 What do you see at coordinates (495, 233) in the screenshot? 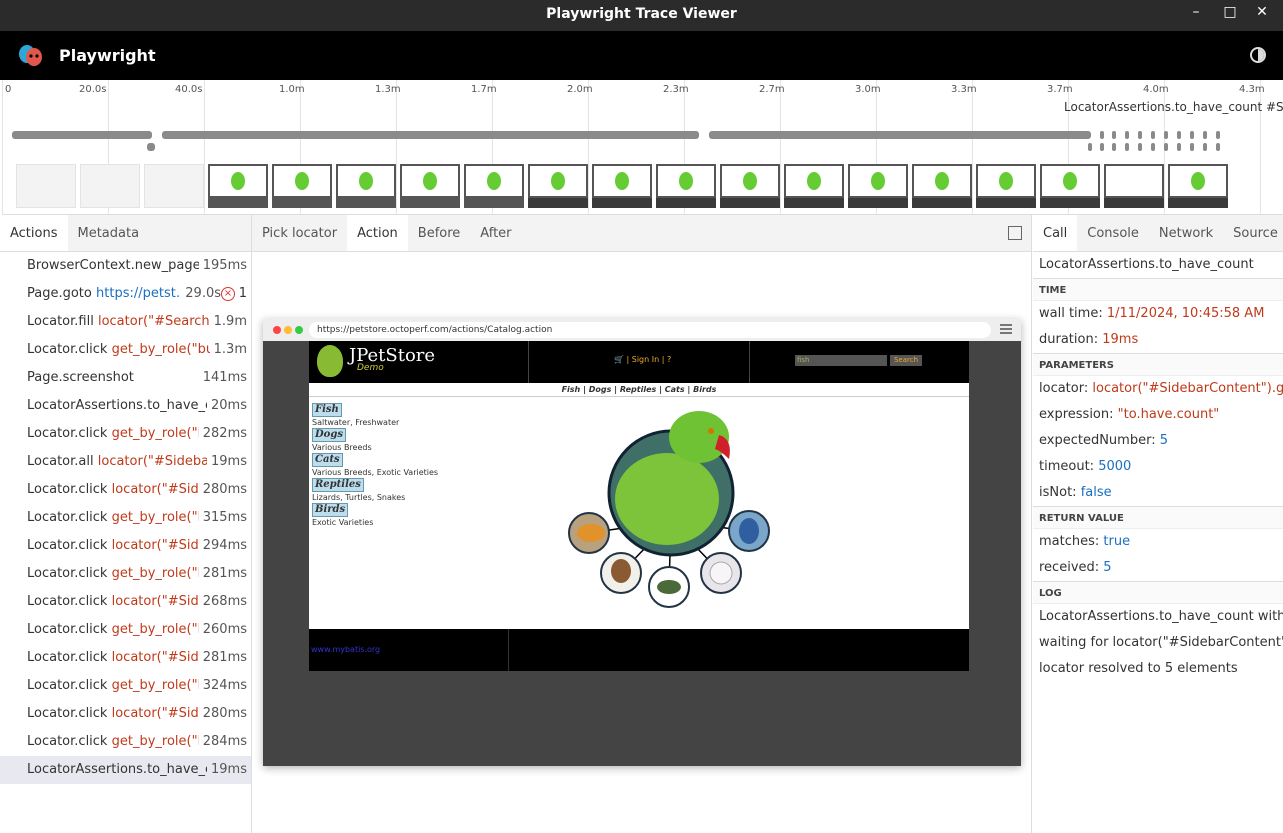
I see `tab-after: After` at bounding box center [495, 233].